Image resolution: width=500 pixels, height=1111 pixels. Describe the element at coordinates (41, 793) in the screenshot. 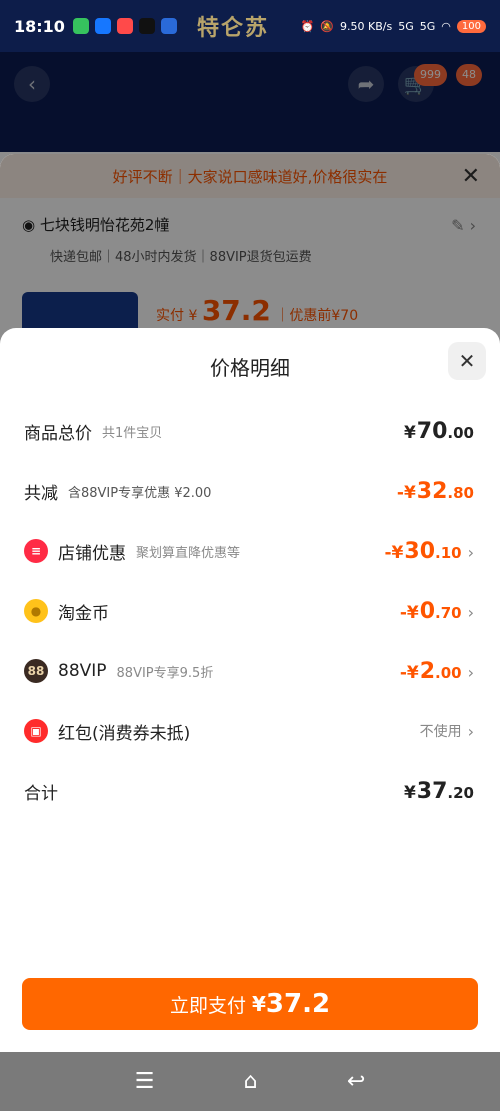

I see `row-label: 合计` at that location.